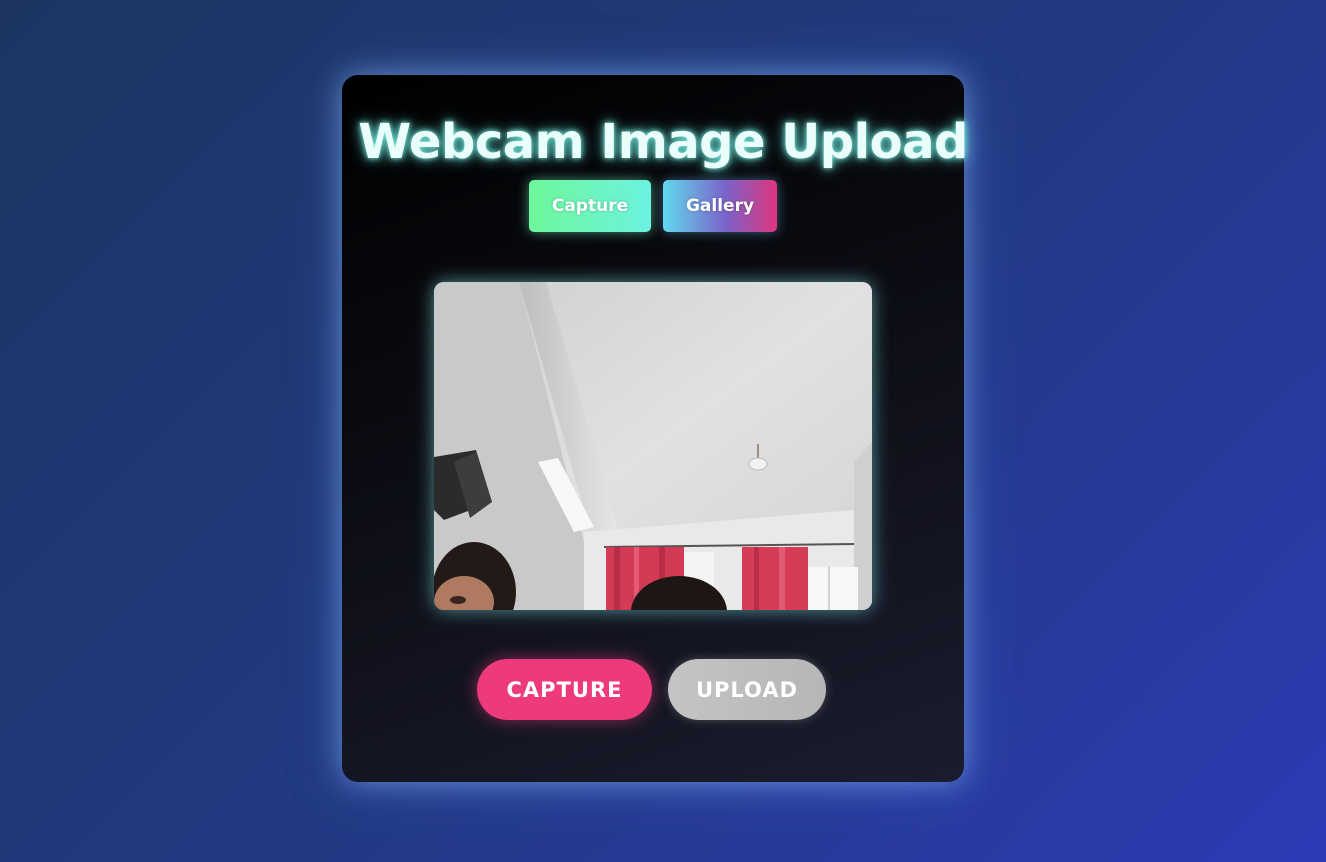  I want to click on webcam-feed-image, so click(653, 446).